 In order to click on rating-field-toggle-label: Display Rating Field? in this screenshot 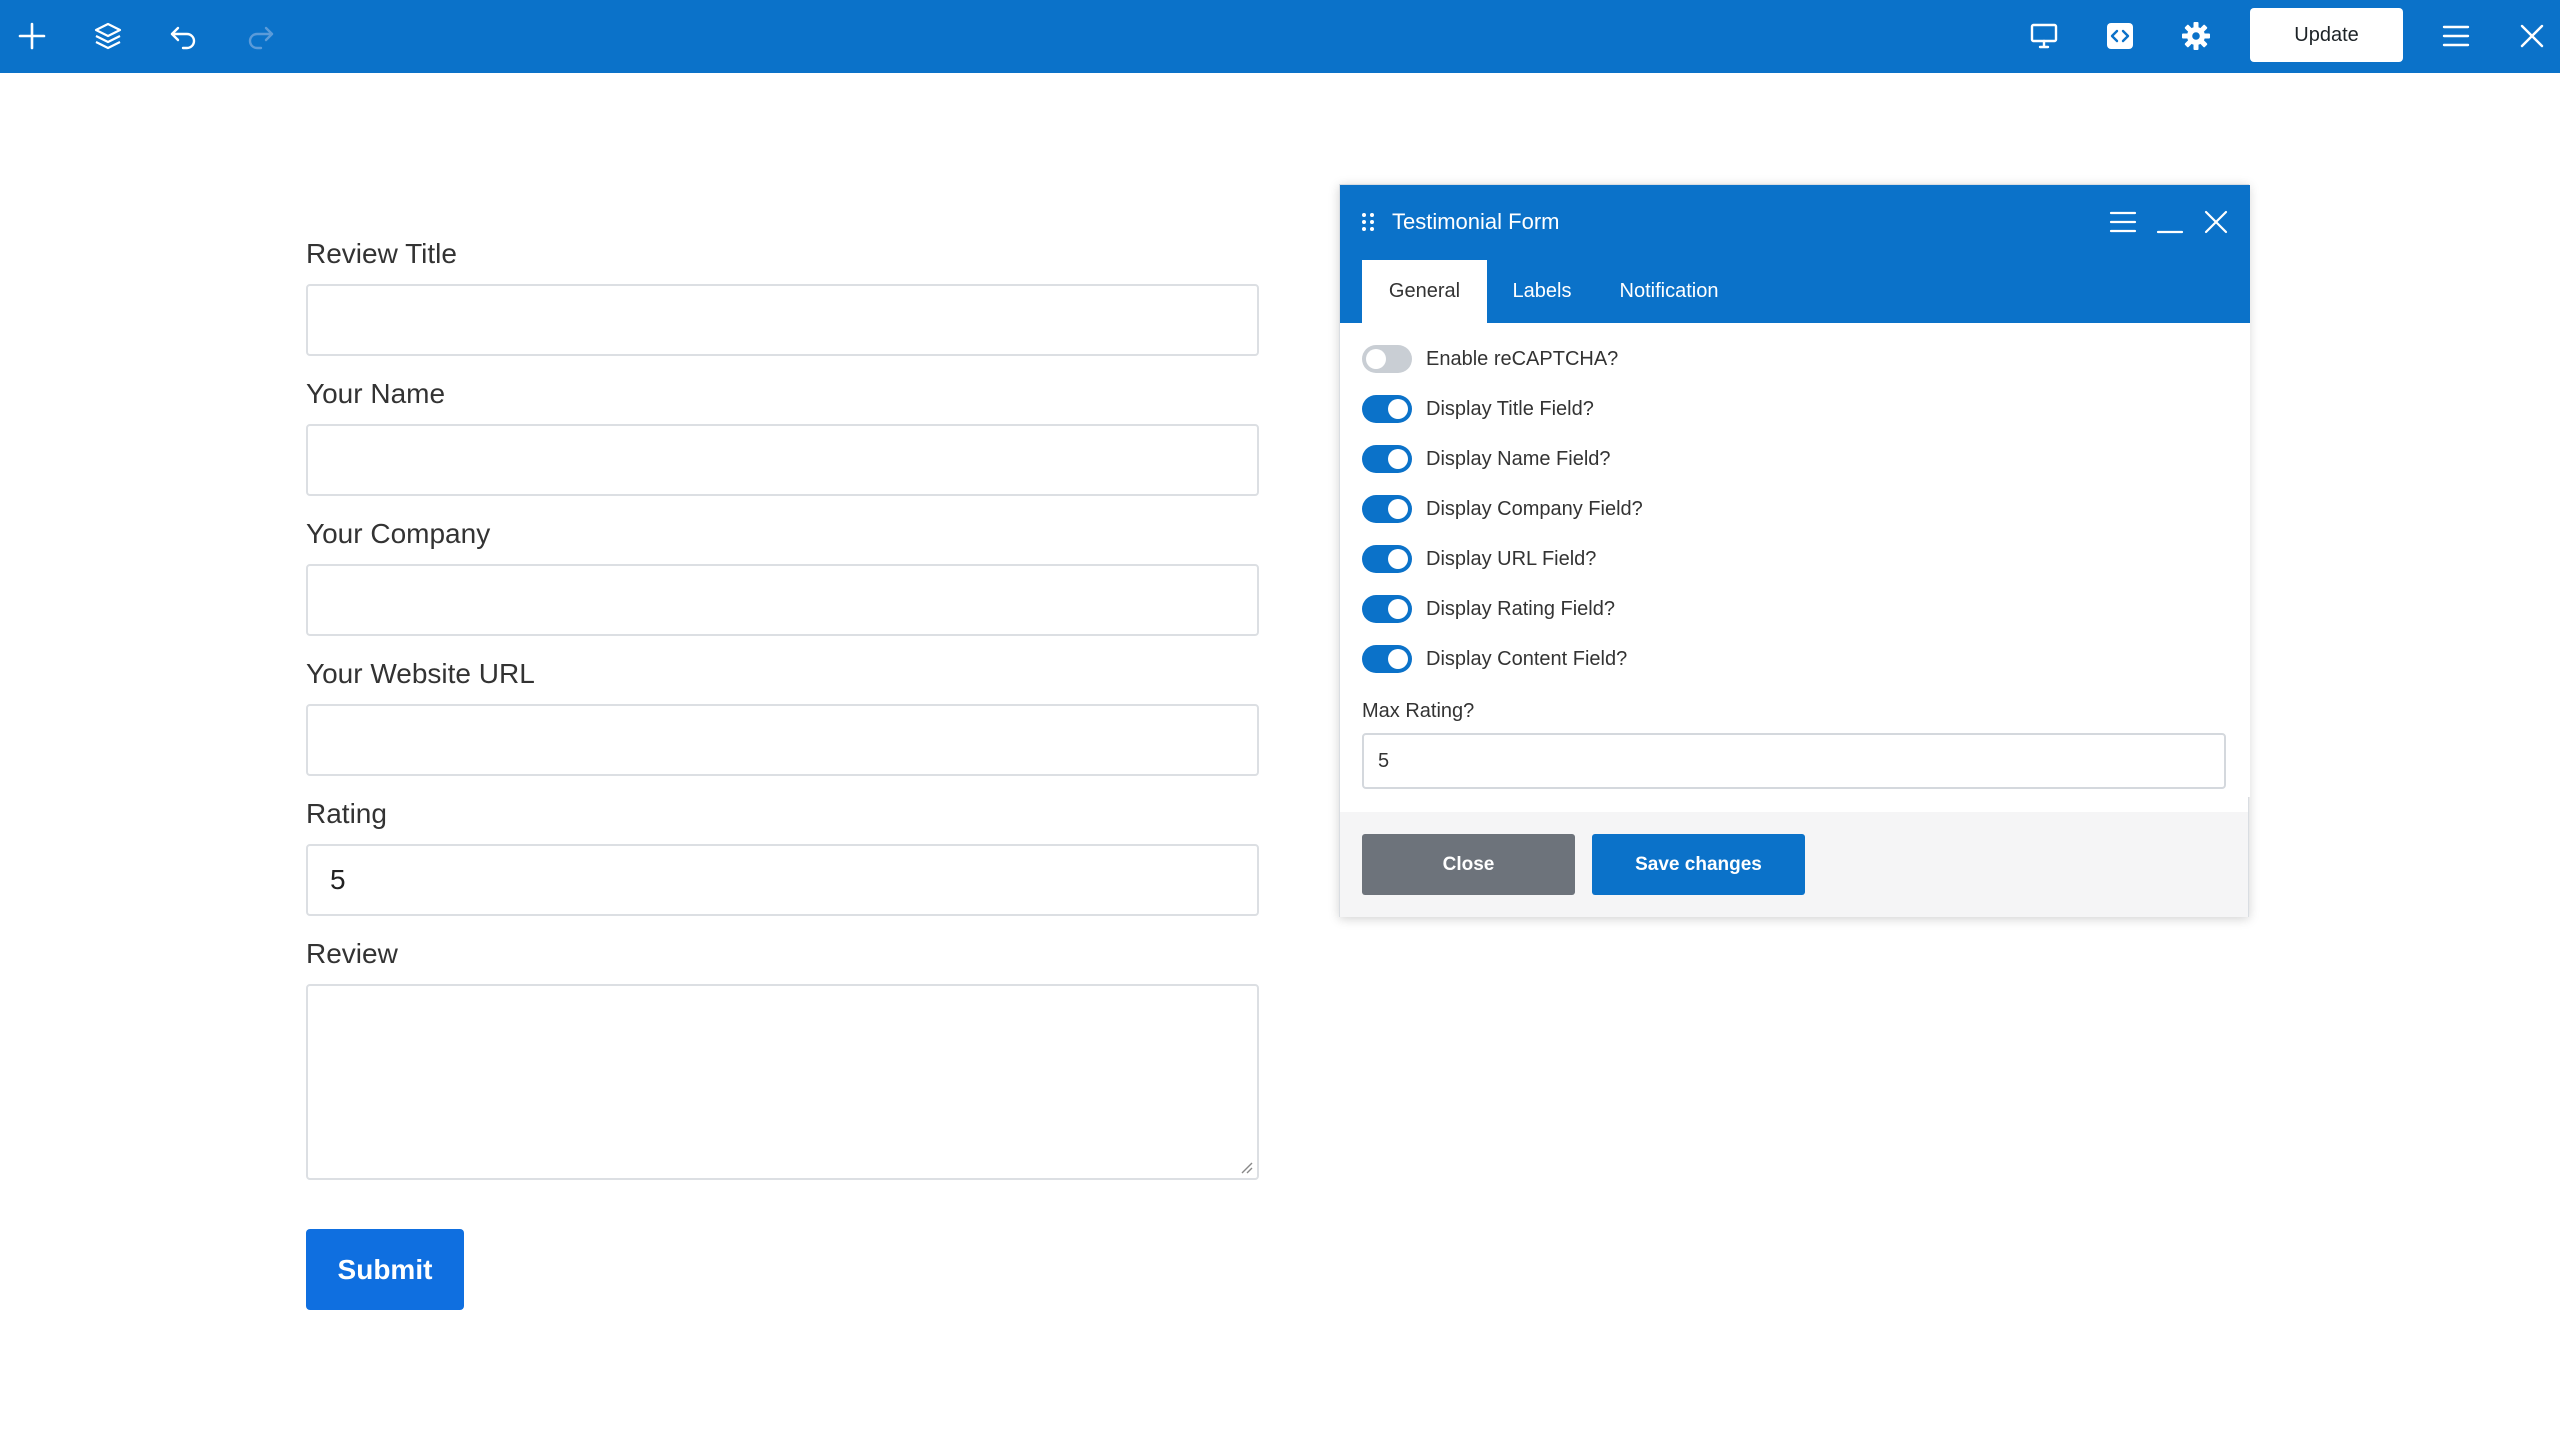, I will do `click(1520, 608)`.